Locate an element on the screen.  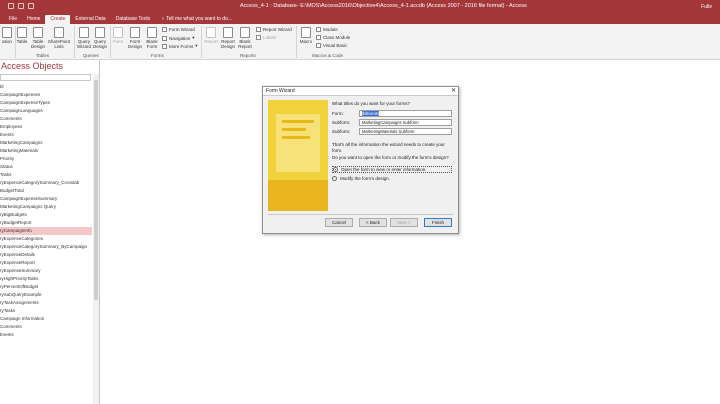
list-item: CampaignExpenses is located at coordinates (46, 95).